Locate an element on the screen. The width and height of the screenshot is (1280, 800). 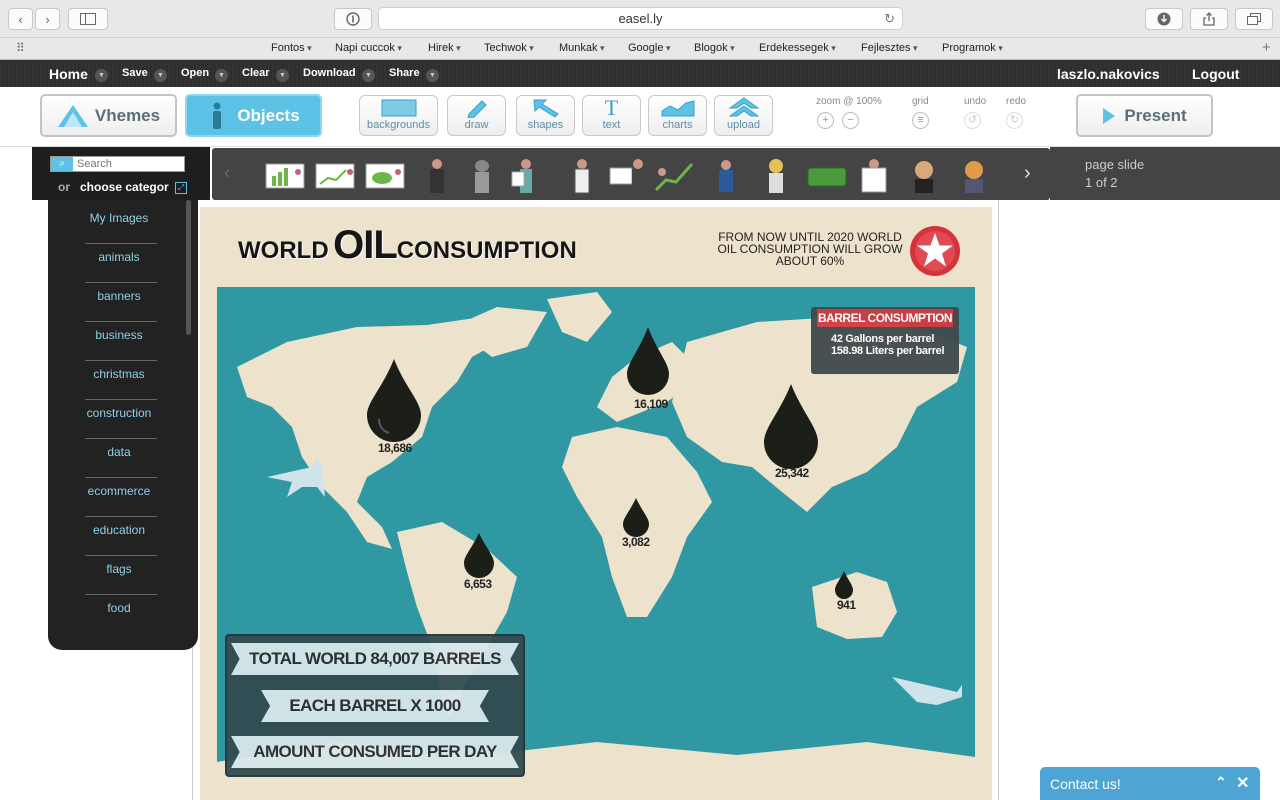
category-my-images: My Images is located at coordinates (119, 218).